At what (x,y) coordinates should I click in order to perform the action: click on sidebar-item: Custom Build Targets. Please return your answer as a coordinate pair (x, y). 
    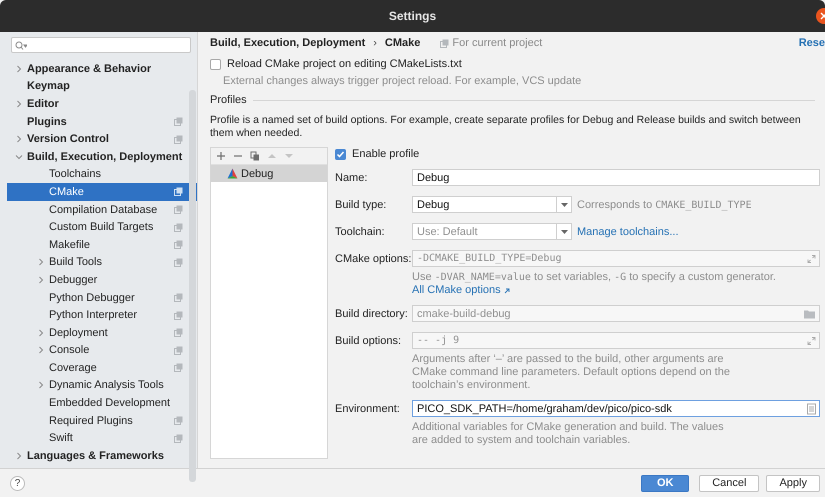
    Looking at the image, I should click on (102, 227).